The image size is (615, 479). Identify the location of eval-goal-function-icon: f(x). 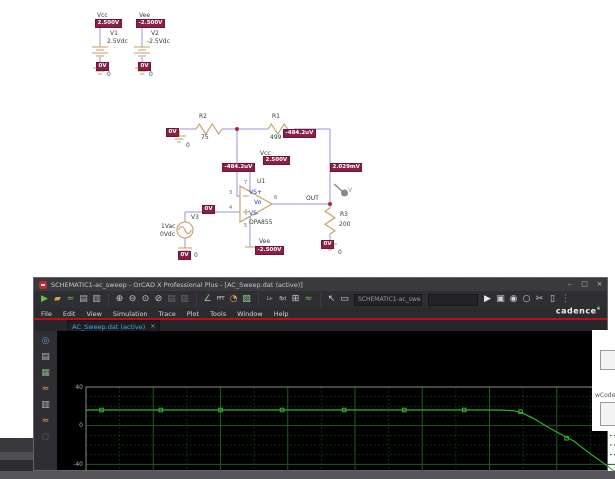
(283, 299).